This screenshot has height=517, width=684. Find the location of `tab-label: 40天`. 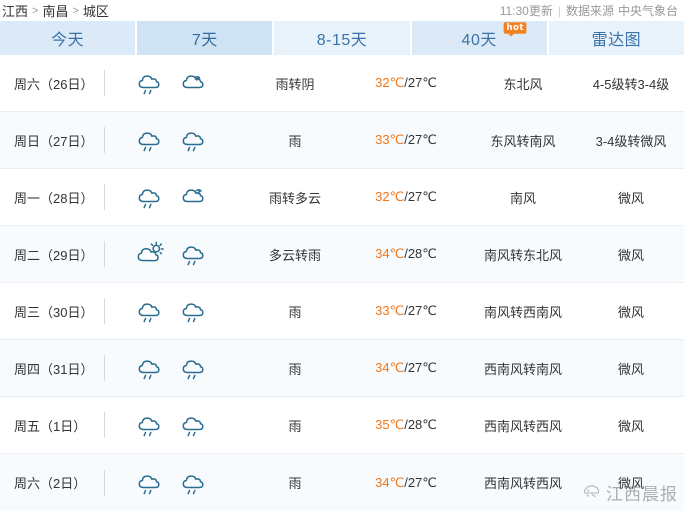

tab-label: 40天 is located at coordinates (479, 40).